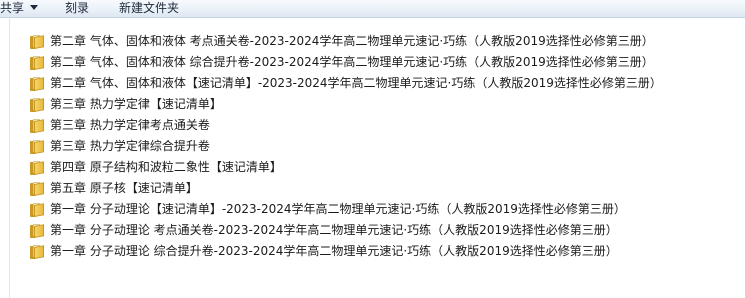  Describe the element at coordinates (34, 7) in the screenshot. I see `chevron-down-icon` at that location.